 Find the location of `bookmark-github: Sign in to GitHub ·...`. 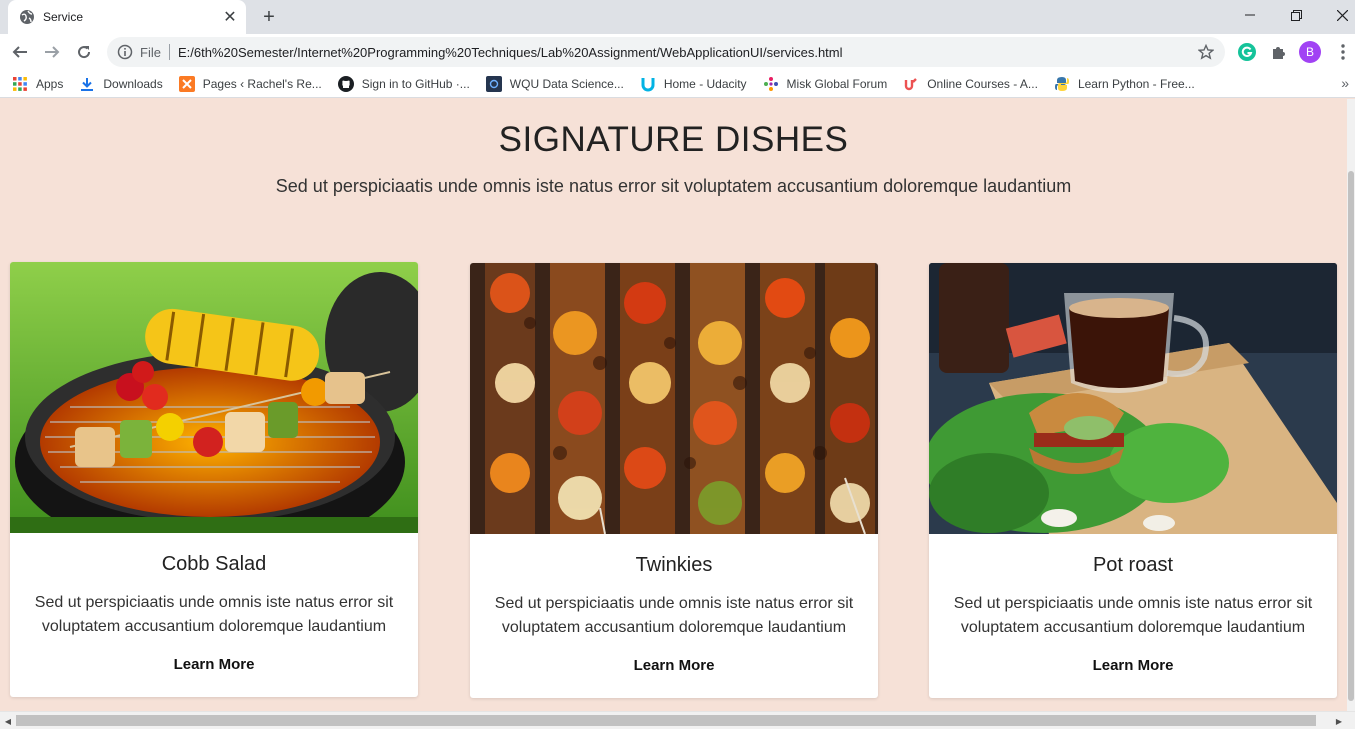

bookmark-github: Sign in to GitHub ·... is located at coordinates (403, 83).